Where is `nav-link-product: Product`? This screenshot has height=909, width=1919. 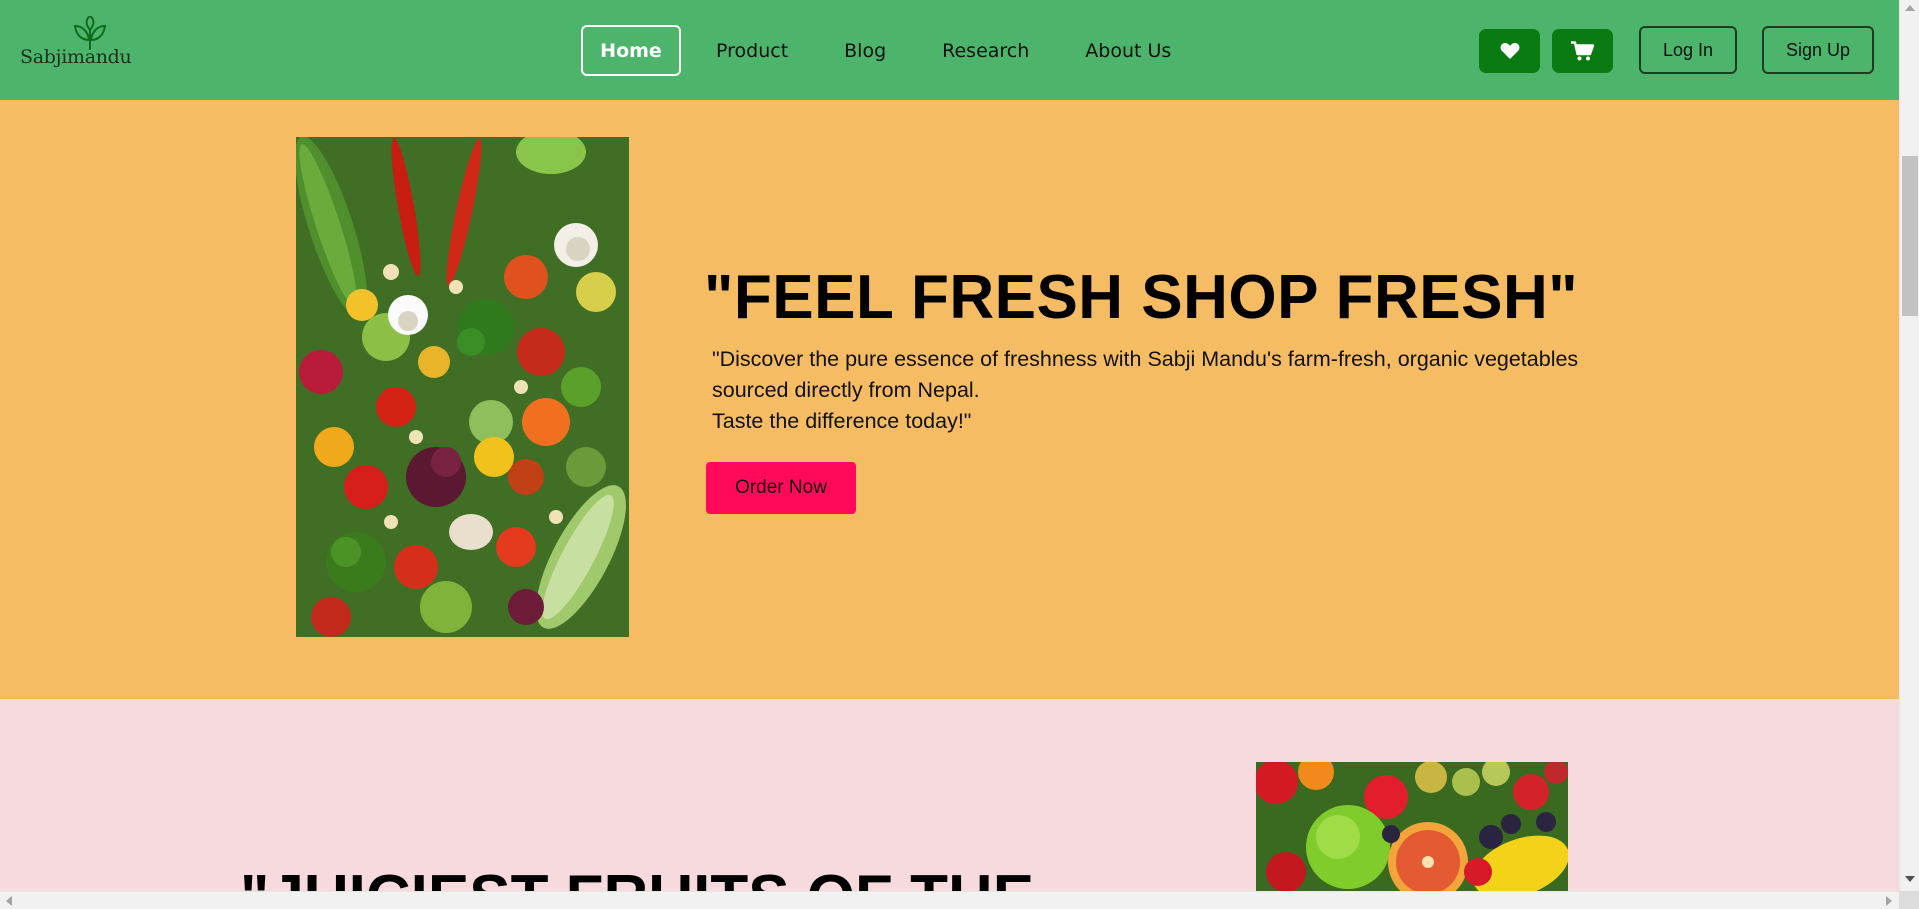 nav-link-product: Product is located at coordinates (752, 50).